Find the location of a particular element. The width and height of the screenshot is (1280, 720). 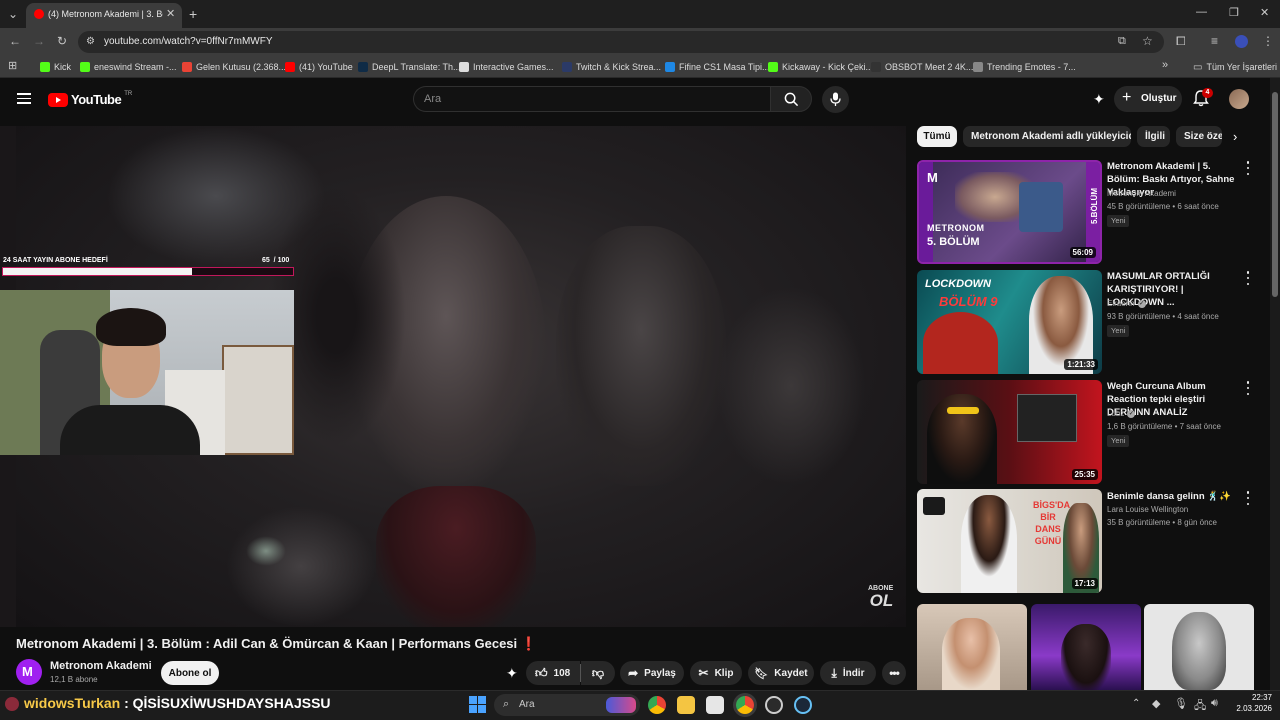

network-icon: 🖧︎ is located at coordinates (1200, 706).